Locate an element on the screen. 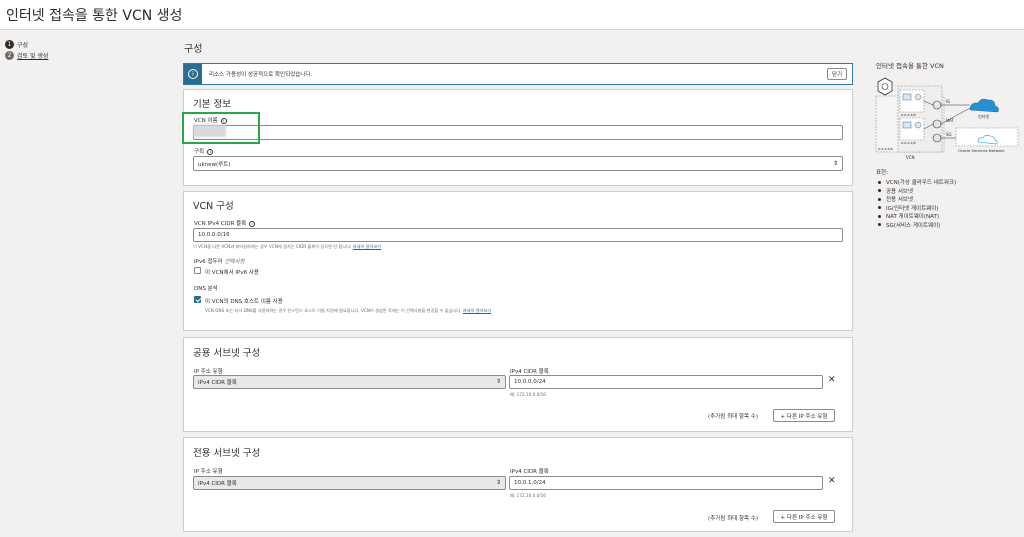  dns-checkbox is located at coordinates (197, 299).